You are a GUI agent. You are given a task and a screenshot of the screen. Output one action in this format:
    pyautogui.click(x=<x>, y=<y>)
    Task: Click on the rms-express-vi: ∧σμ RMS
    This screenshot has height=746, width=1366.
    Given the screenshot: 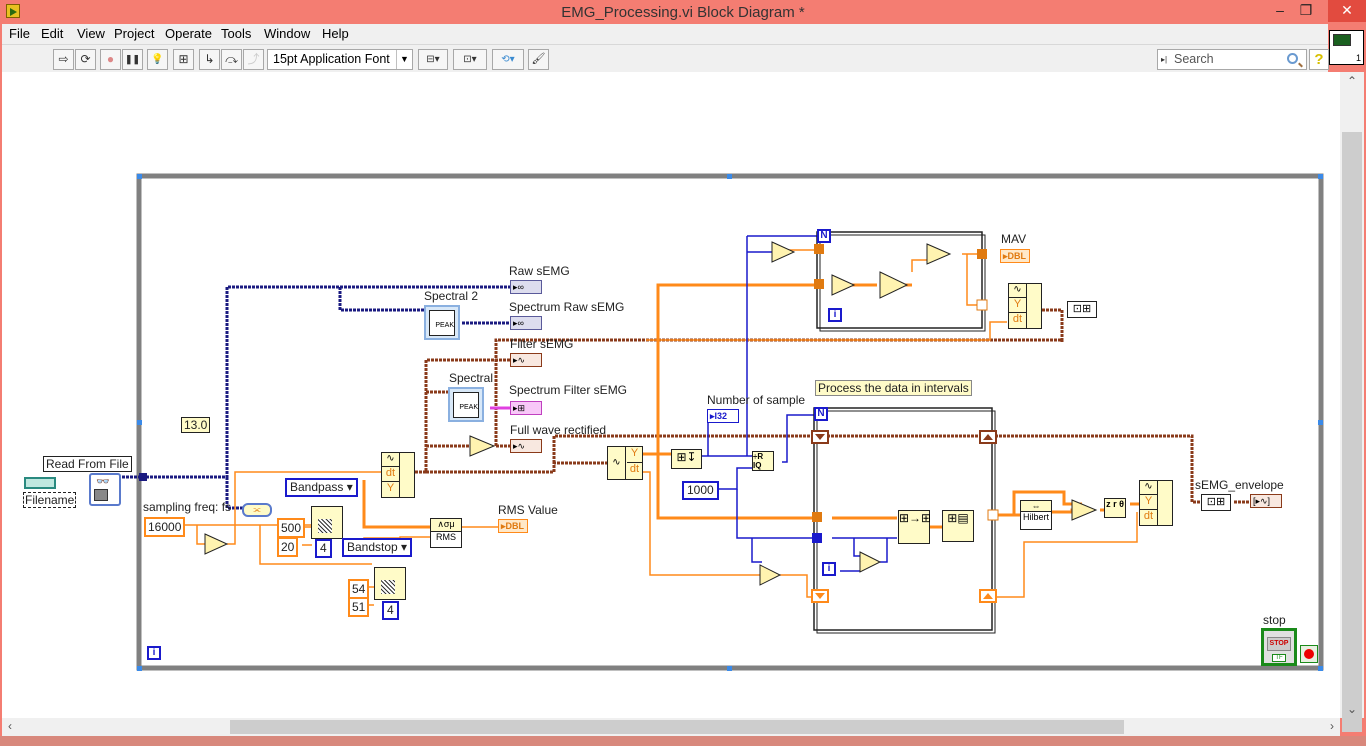 What is the action you would take?
    pyautogui.click(x=446, y=533)
    